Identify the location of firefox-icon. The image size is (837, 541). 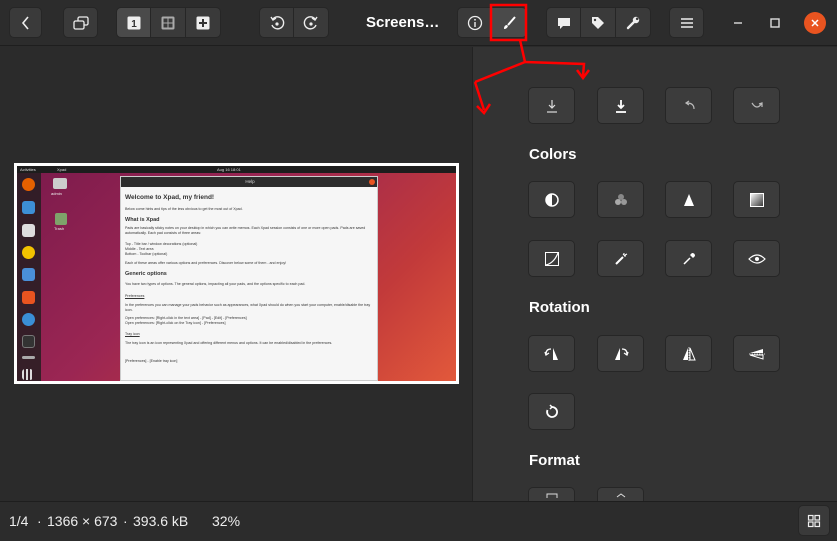
(28, 184).